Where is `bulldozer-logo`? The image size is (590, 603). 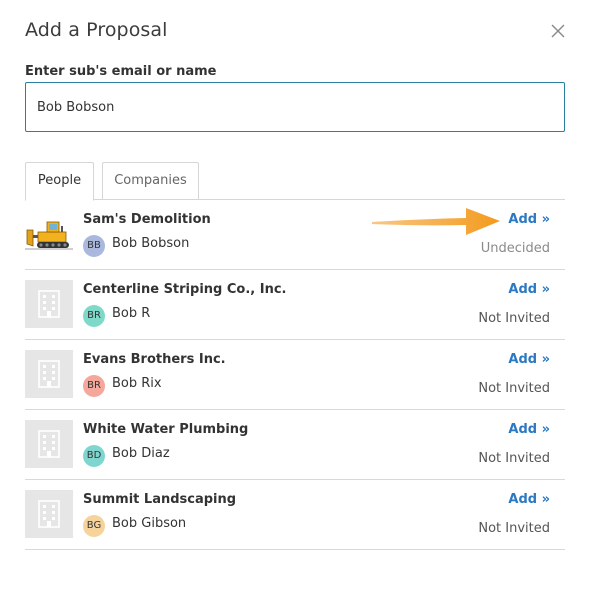
bulldozer-logo is located at coordinates (49, 234).